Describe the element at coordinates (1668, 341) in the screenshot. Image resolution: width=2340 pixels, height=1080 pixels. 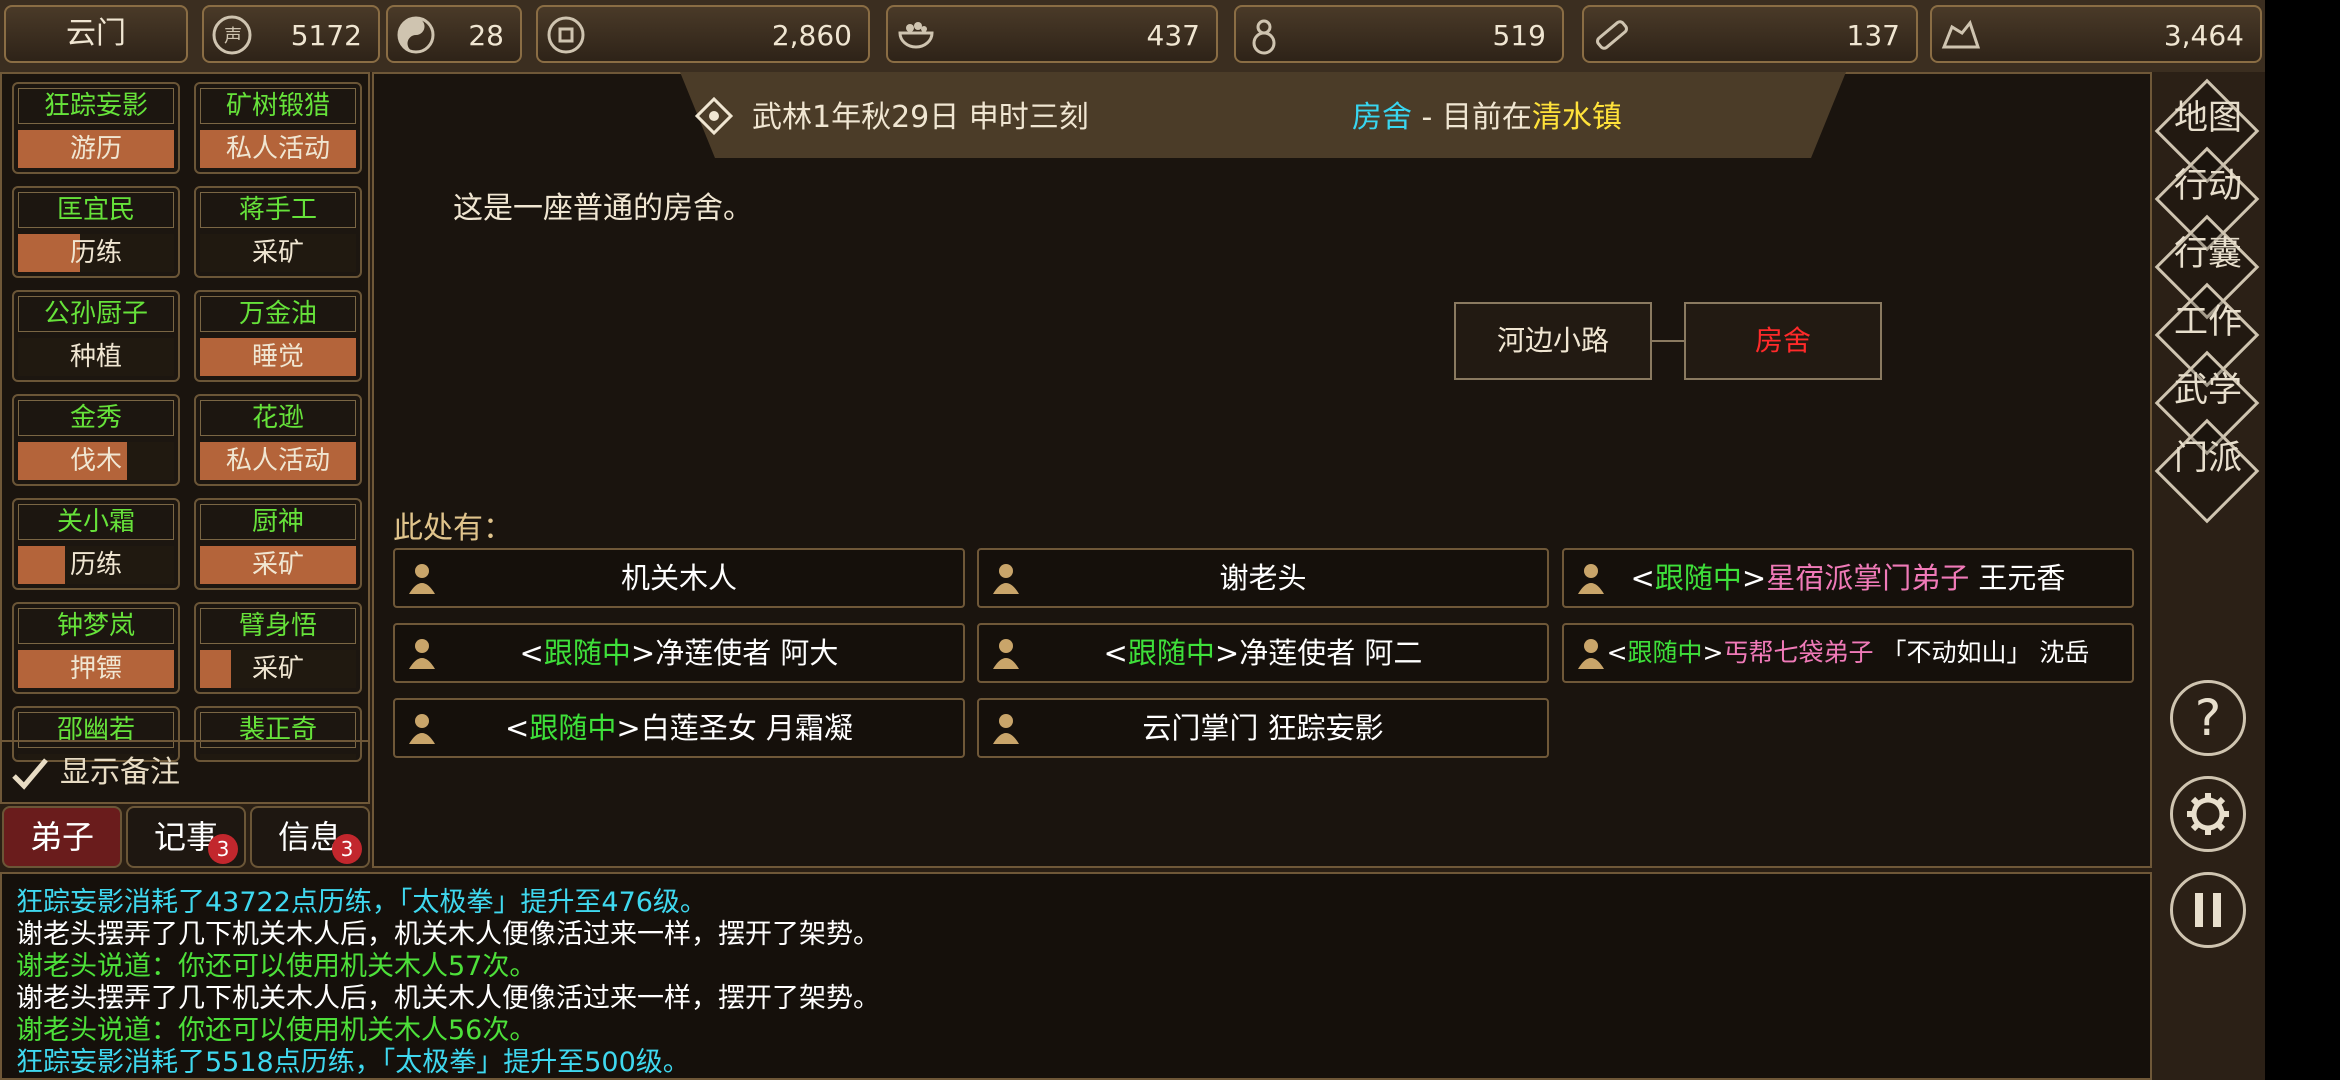
I see `map-link` at that location.